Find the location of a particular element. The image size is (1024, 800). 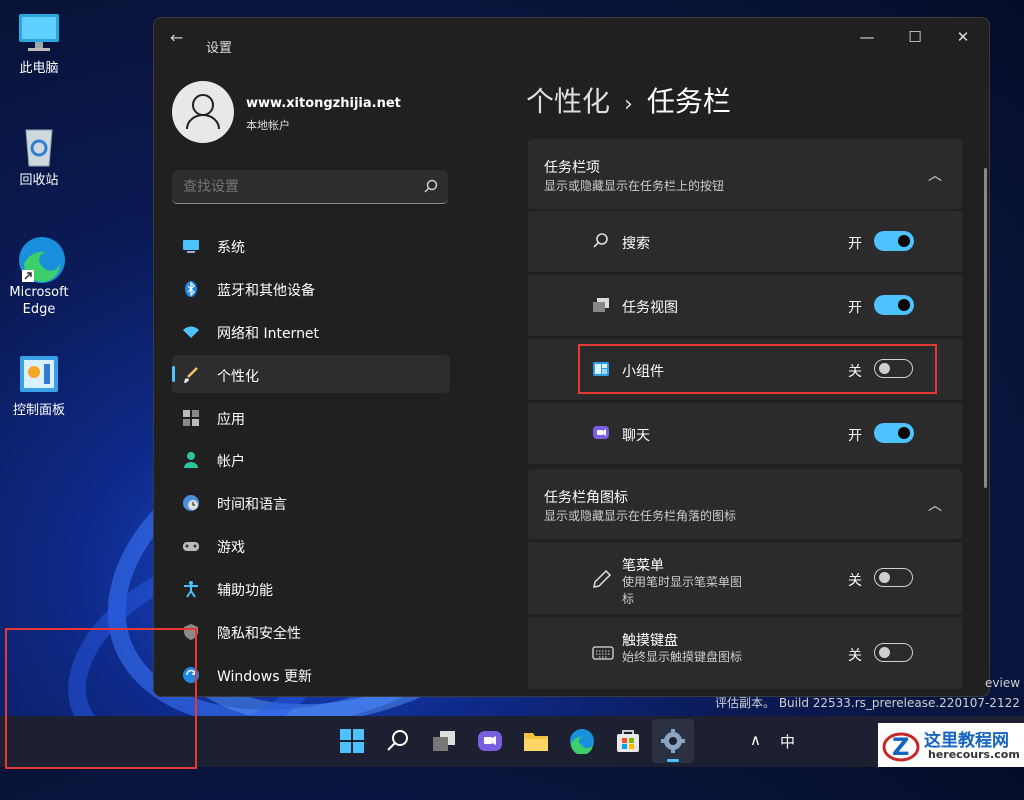

settings-taskbar-button is located at coordinates (673, 741).